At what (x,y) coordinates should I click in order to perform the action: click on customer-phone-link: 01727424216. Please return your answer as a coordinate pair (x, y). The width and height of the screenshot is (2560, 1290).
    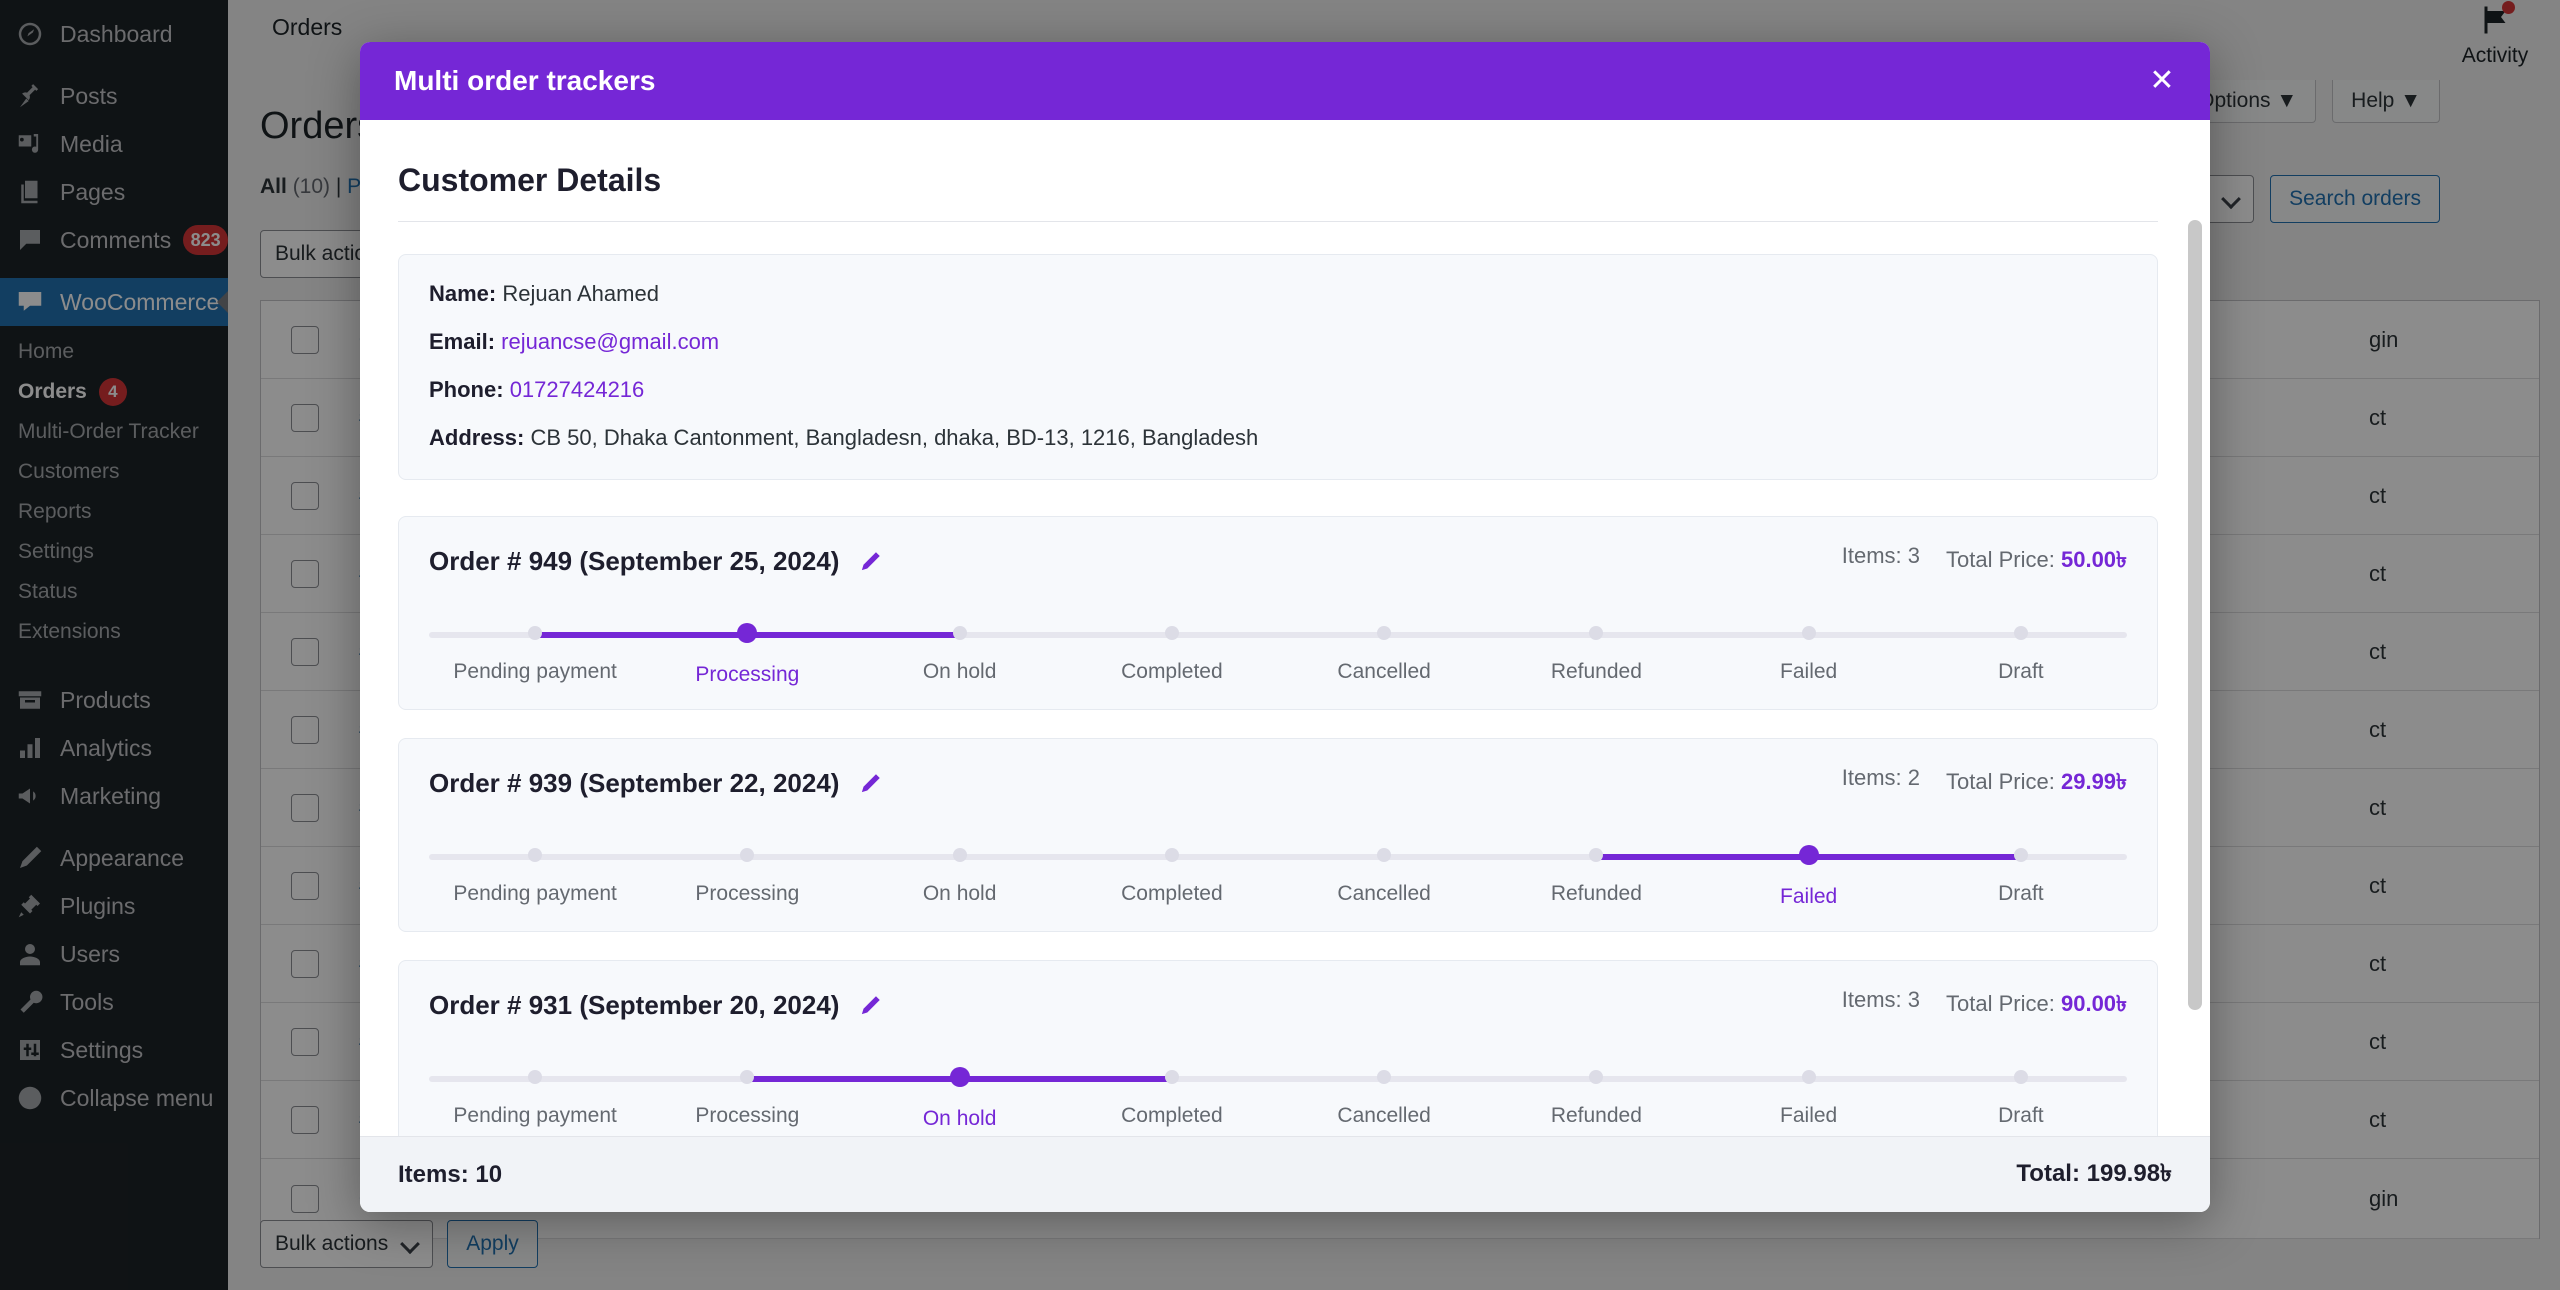
    Looking at the image, I should click on (577, 389).